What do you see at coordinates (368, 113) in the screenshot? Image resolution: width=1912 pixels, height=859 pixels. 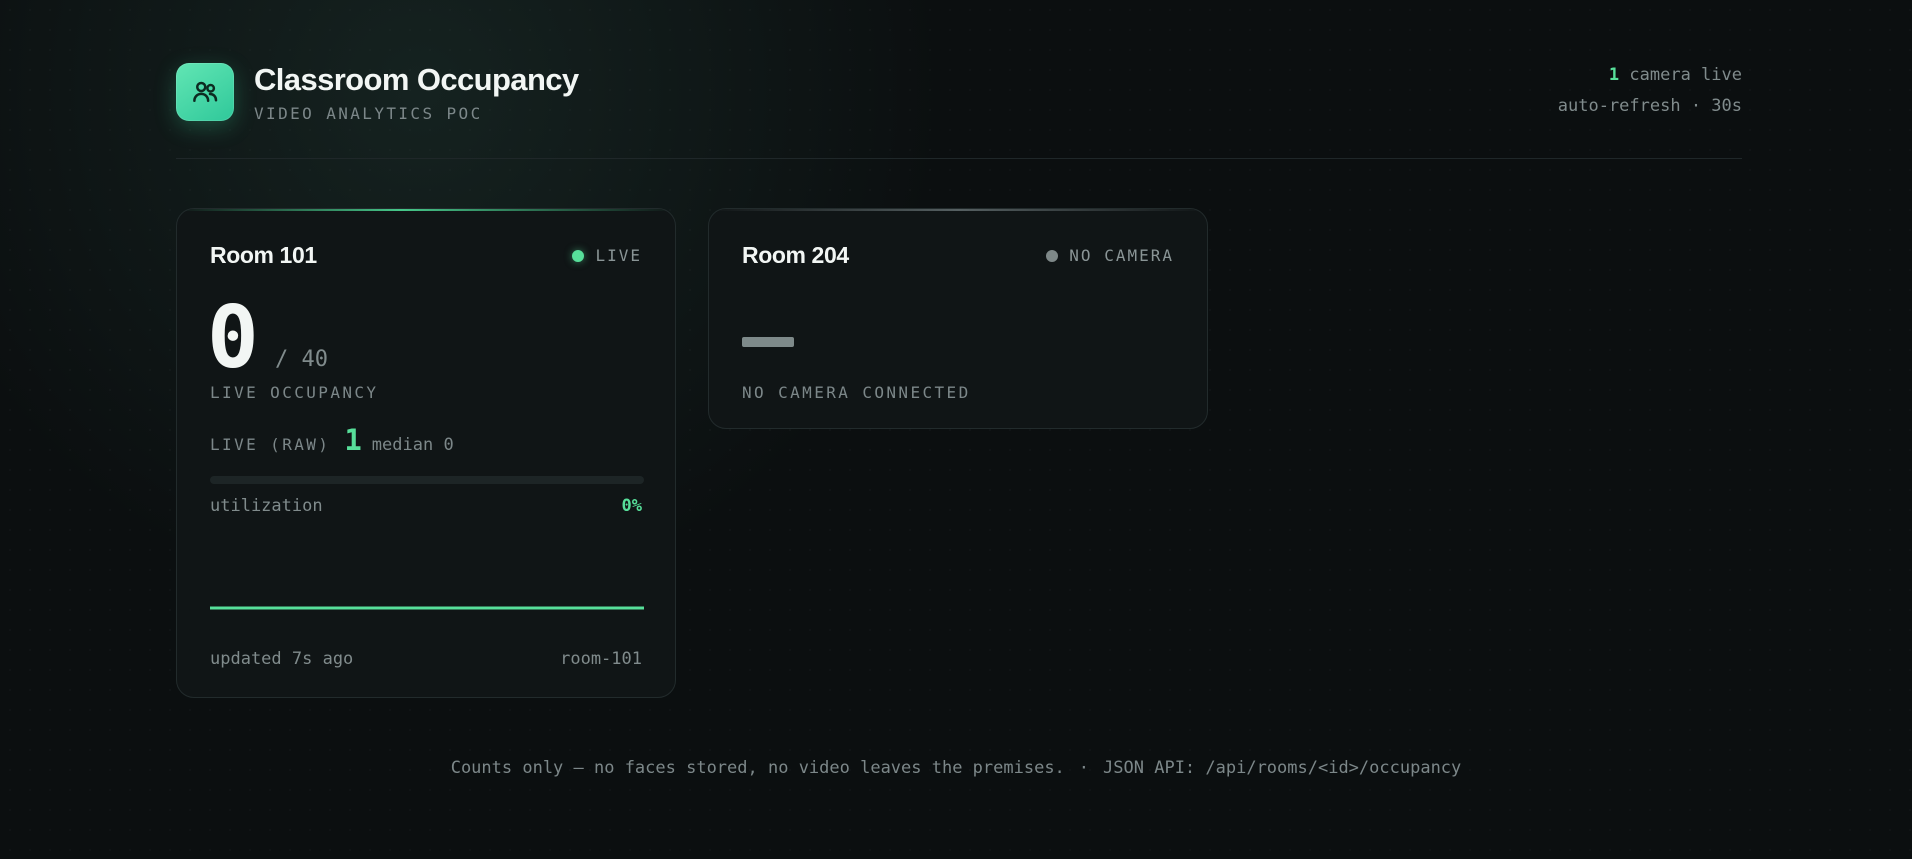 I see `page-subtitle: VIDEO ANALYTICS POC` at bounding box center [368, 113].